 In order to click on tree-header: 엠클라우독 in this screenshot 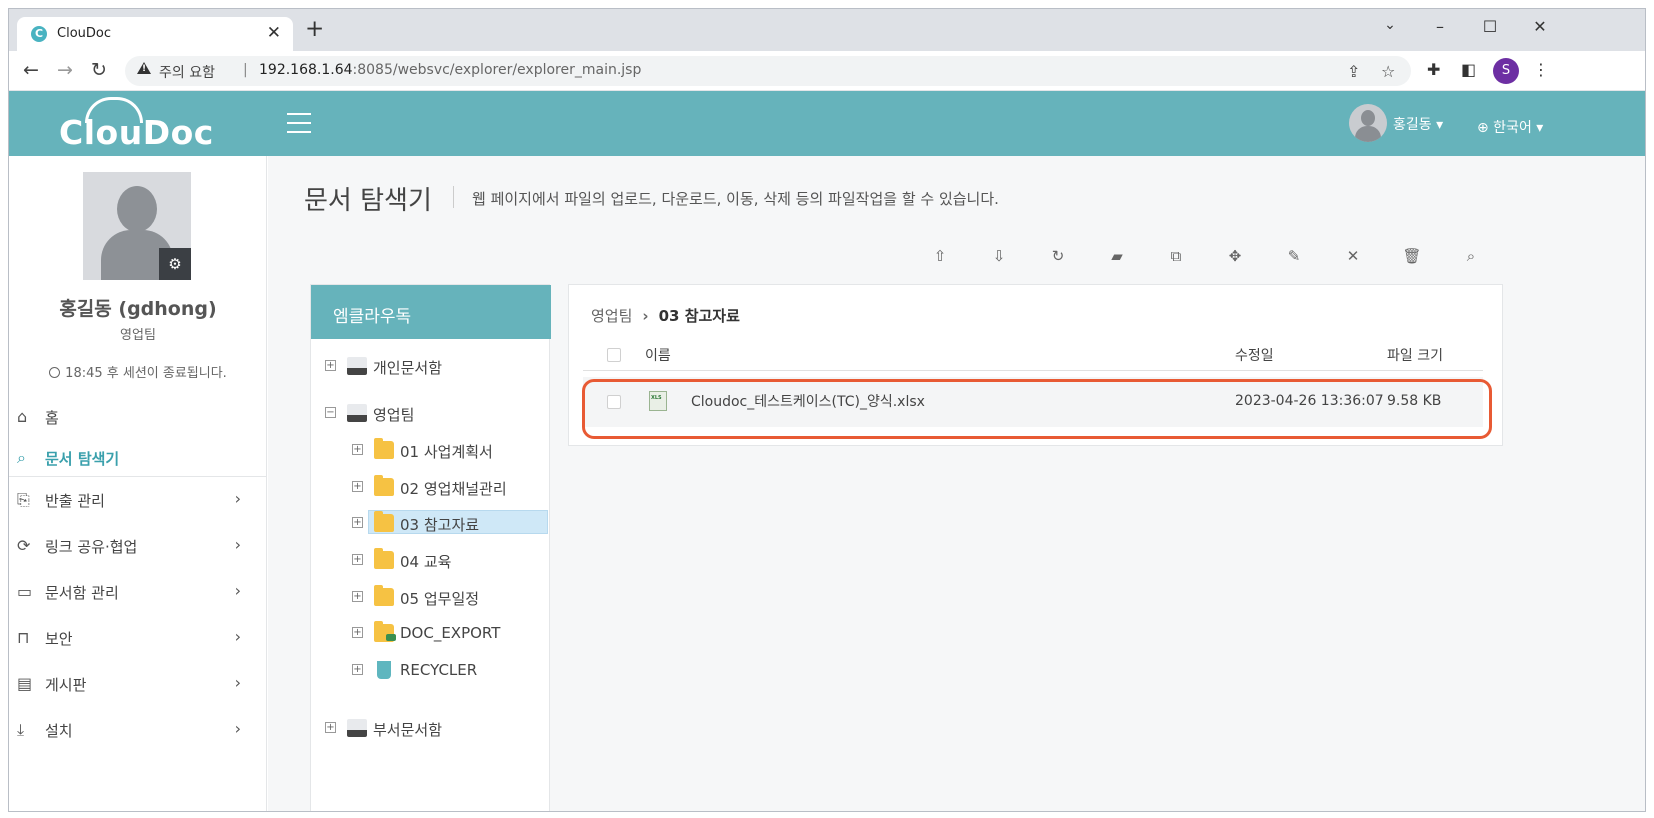, I will do `click(431, 312)`.